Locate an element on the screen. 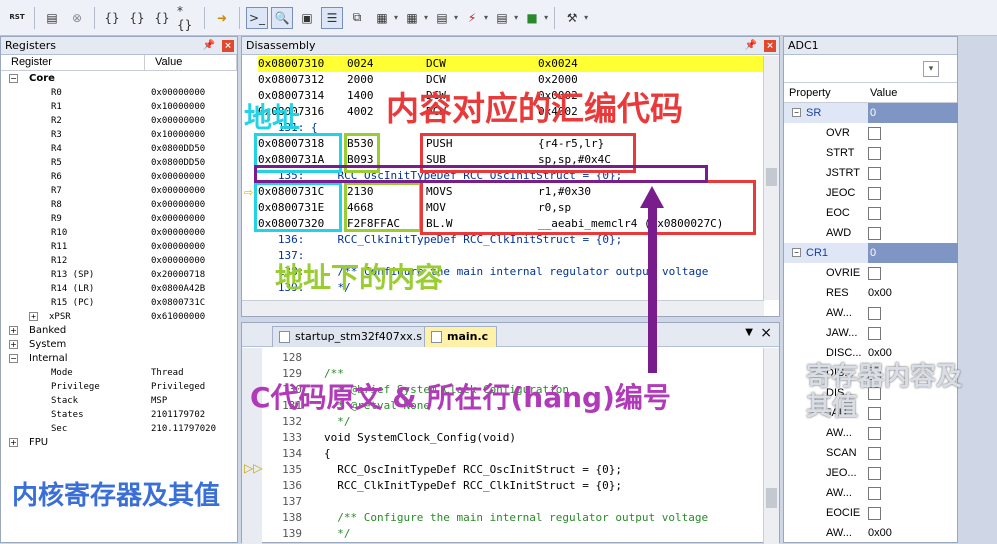 This screenshot has height=544, width=997. register-row: R2 0x00000000 is located at coordinates (119, 121).